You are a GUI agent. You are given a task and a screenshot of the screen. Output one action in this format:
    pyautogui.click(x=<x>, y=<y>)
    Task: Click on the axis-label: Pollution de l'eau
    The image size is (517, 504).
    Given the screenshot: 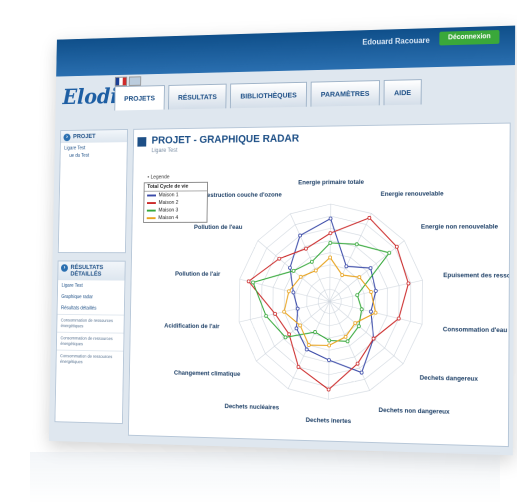 What is the action you would take?
    pyautogui.click(x=218, y=227)
    